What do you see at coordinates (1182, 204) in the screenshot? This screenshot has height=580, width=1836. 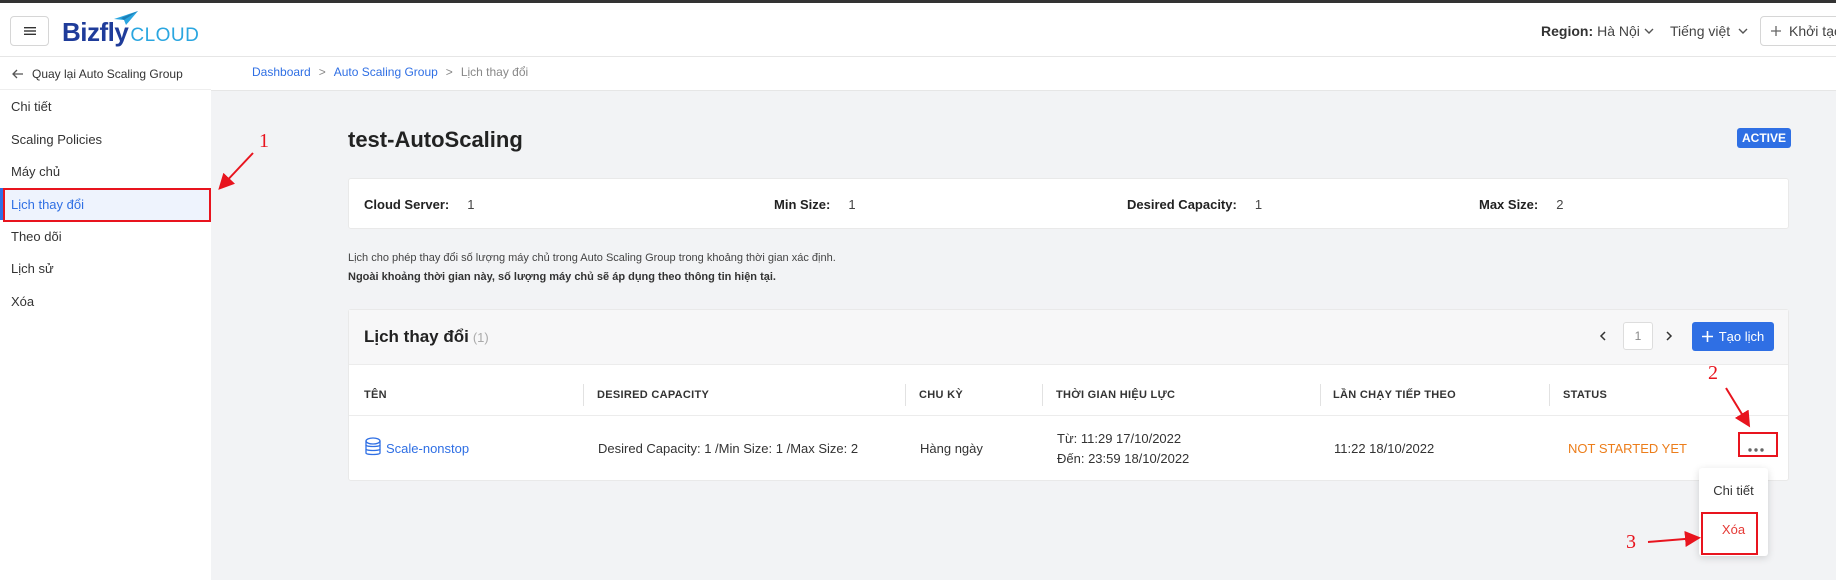 I see `stat-label: Desired Capacity:` at bounding box center [1182, 204].